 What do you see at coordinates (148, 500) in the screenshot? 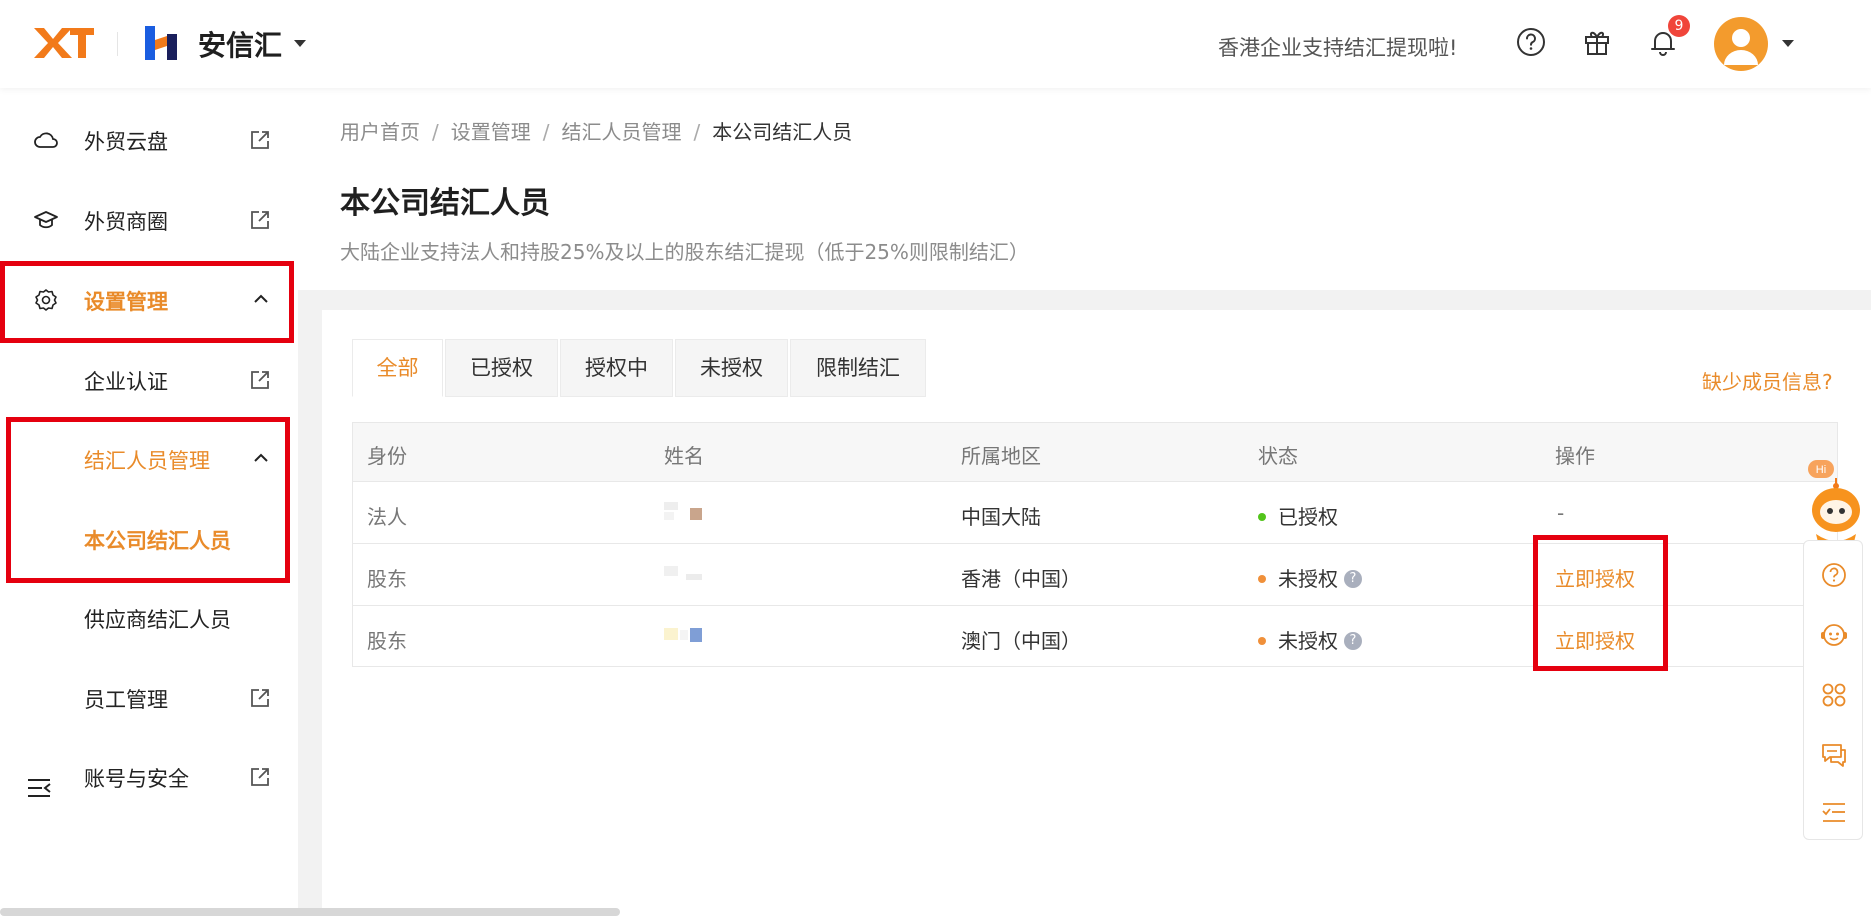
I see `highlight-box-settlement-personnel` at bounding box center [148, 500].